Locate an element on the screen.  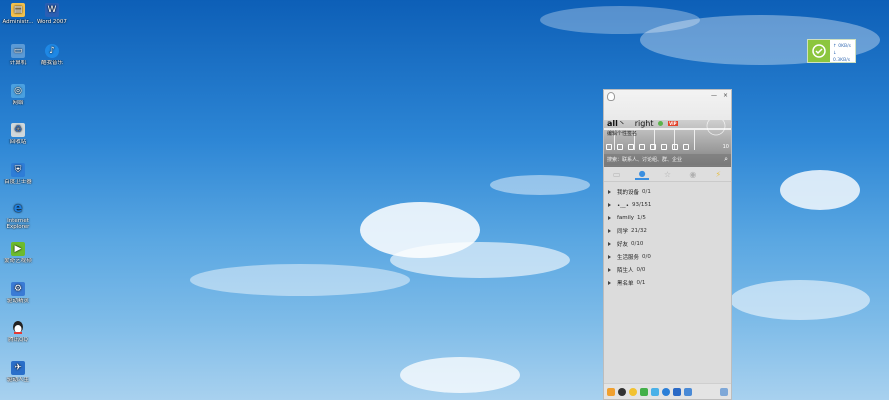
space-icon is located at coordinates (631, 146).